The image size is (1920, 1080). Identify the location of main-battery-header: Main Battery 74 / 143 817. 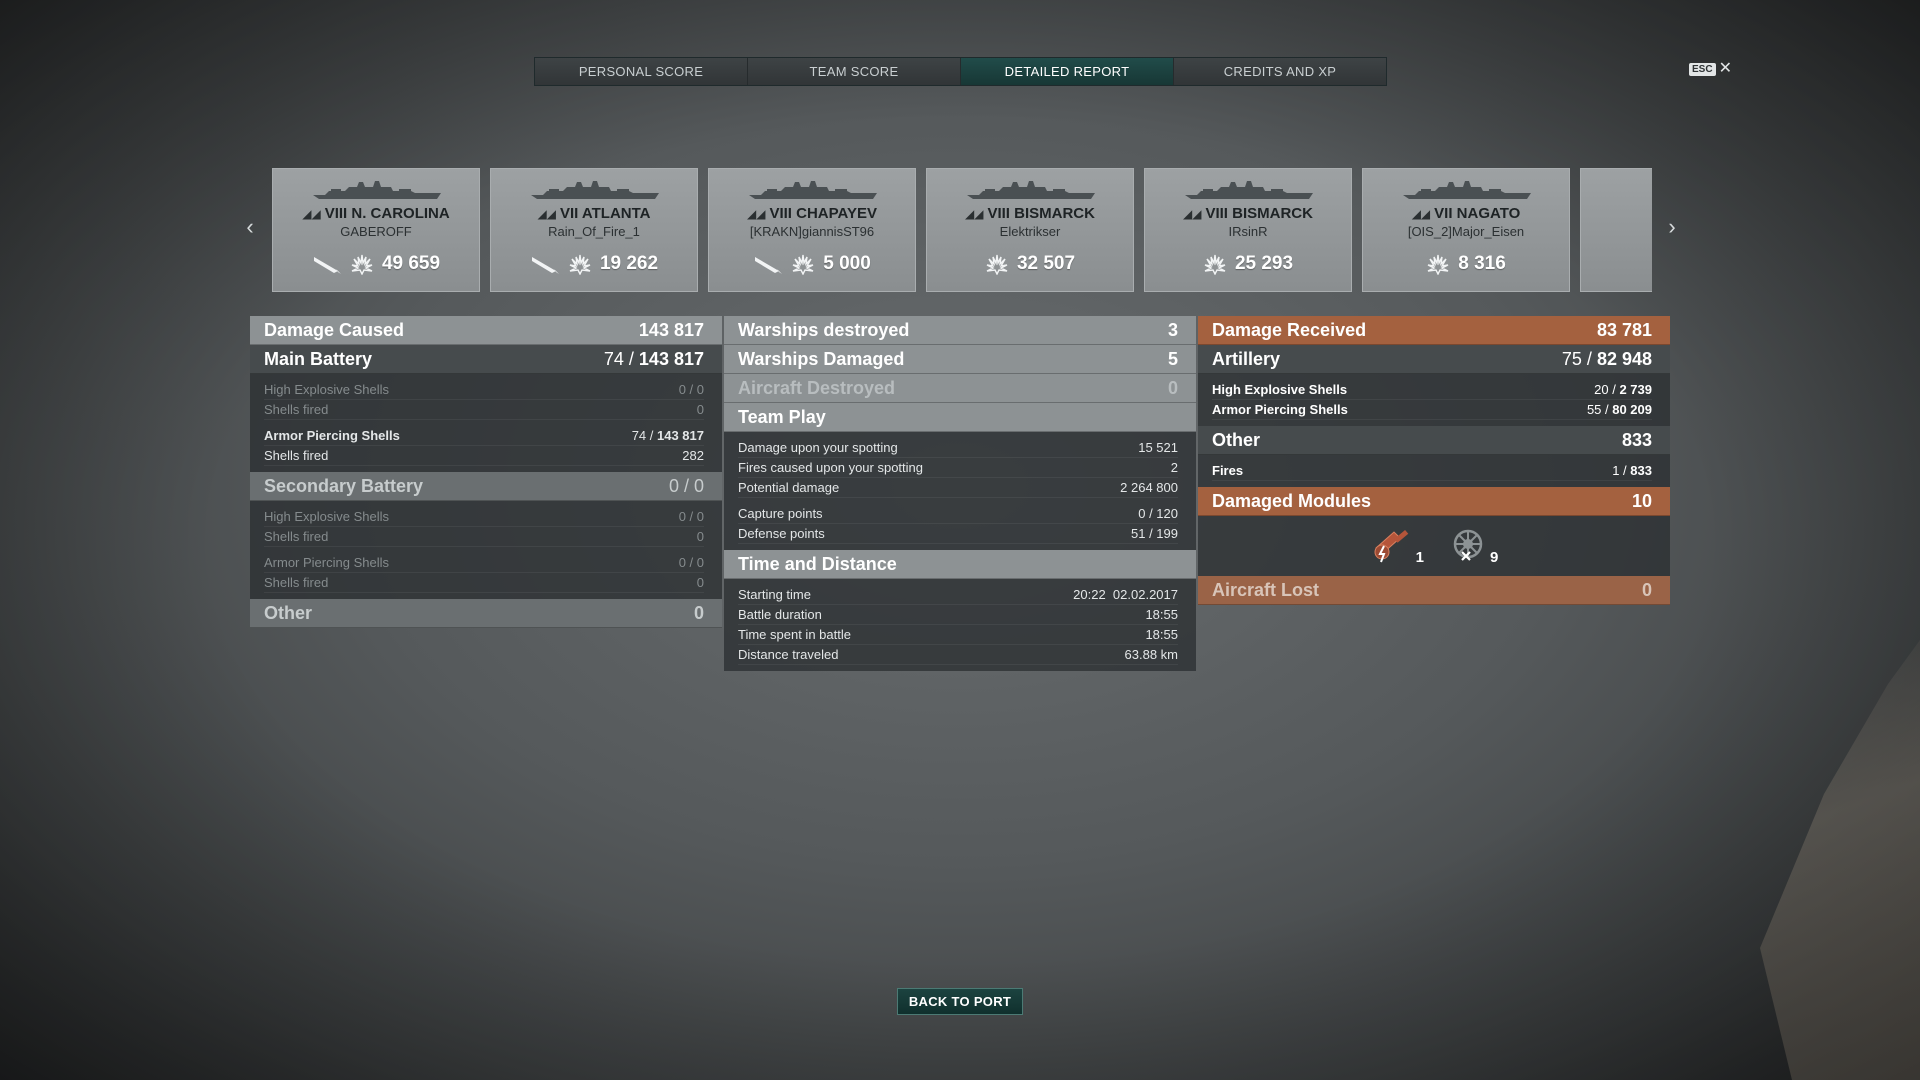
(486, 359).